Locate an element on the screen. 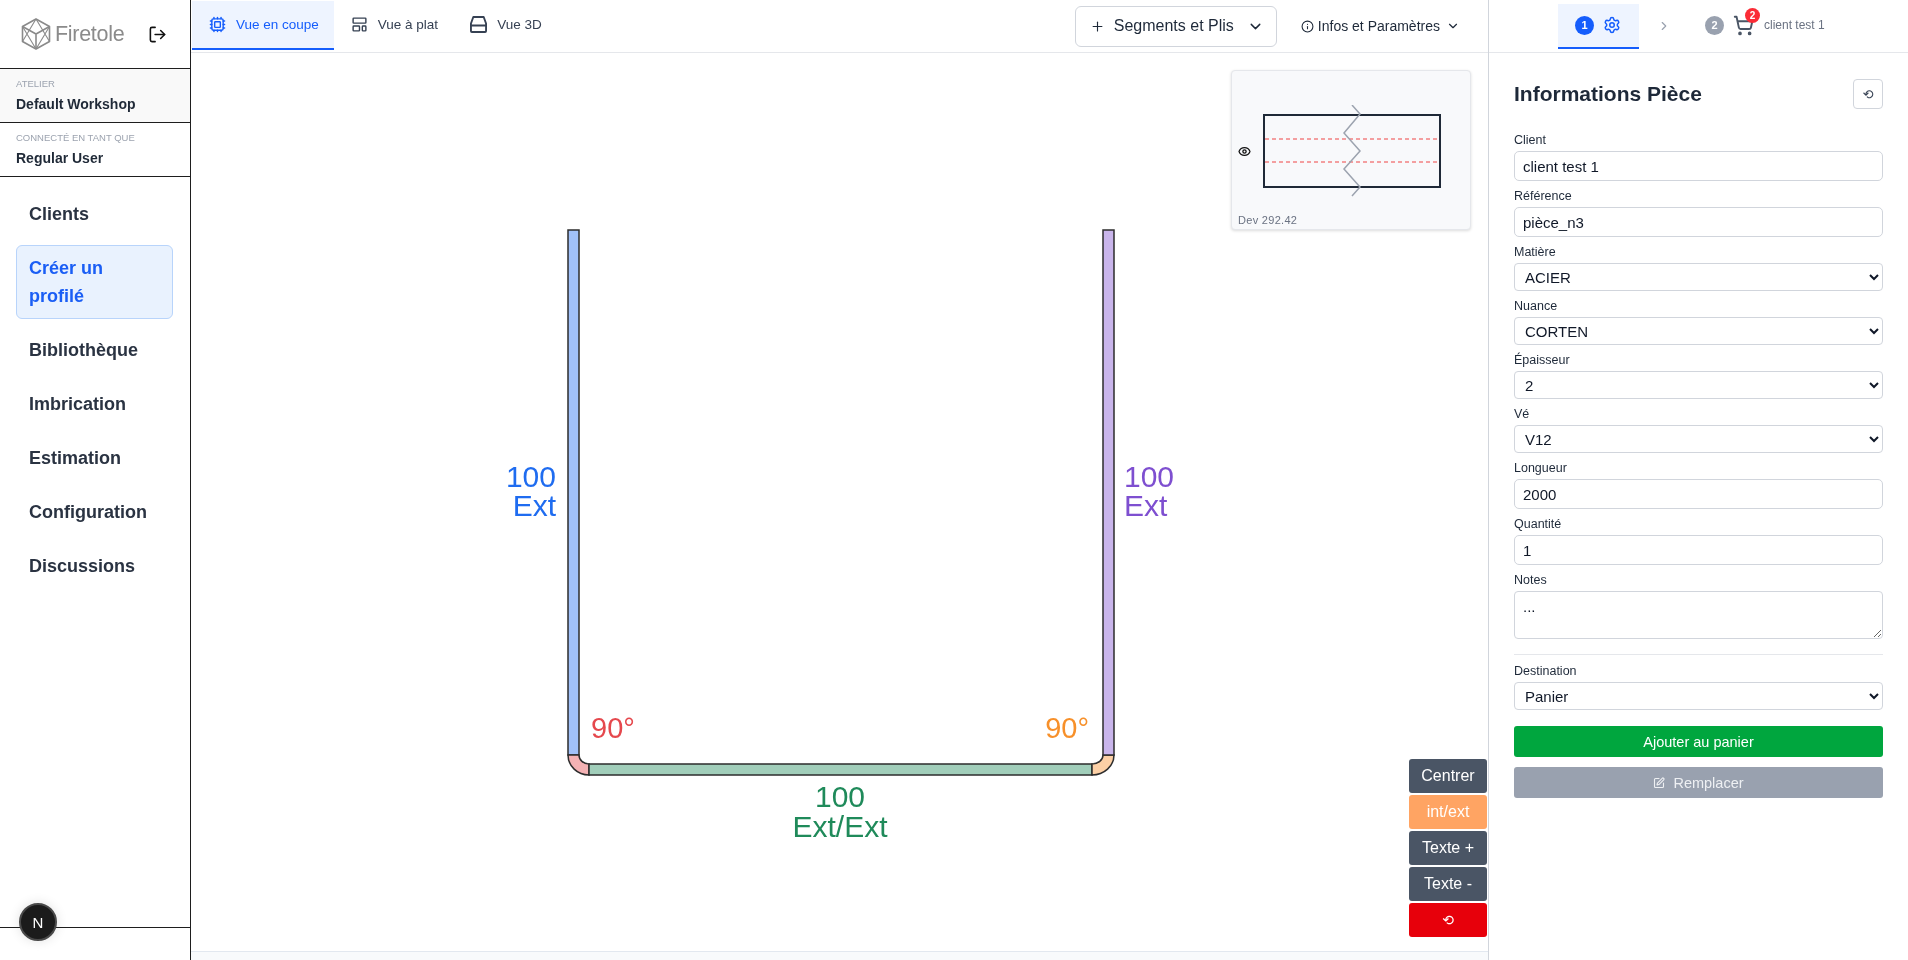 Image resolution: width=1908 pixels, height=960 pixels. cart-count-badge: 2 is located at coordinates (1752, 15).